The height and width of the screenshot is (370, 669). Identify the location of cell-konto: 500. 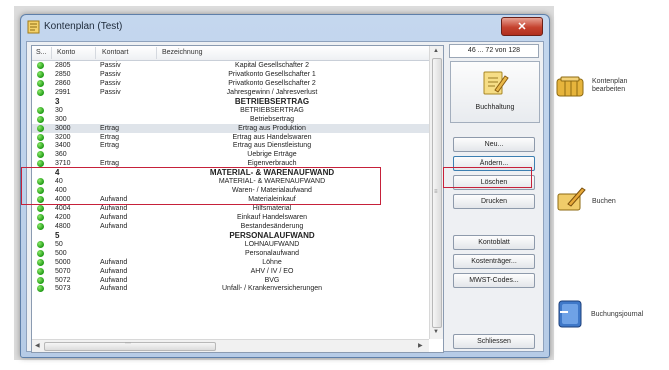
(61, 253).